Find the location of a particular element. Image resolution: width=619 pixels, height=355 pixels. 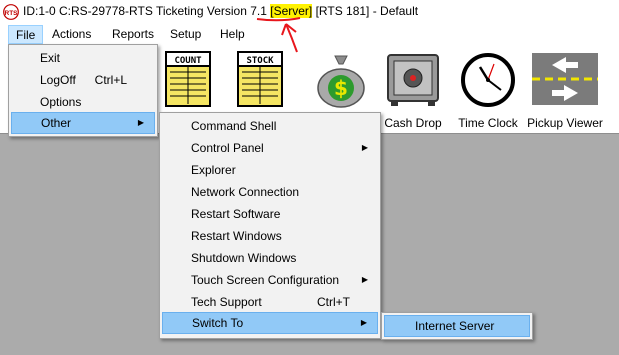

menu-help: Help is located at coordinates (232, 34).